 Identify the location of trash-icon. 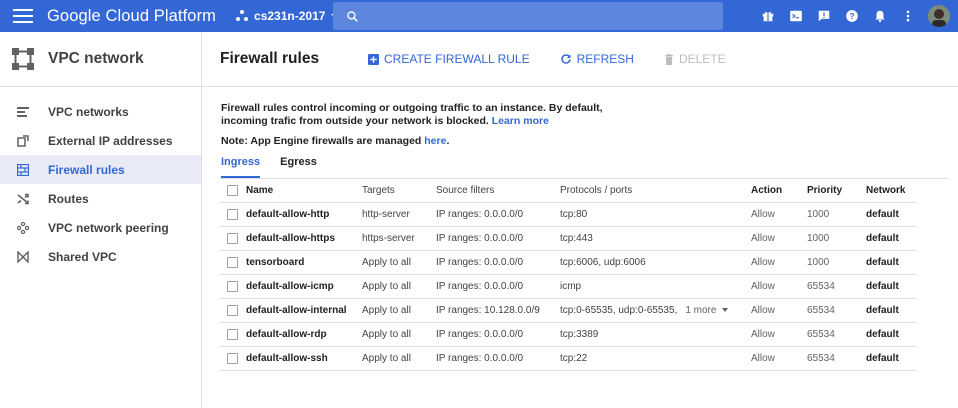
(669, 59).